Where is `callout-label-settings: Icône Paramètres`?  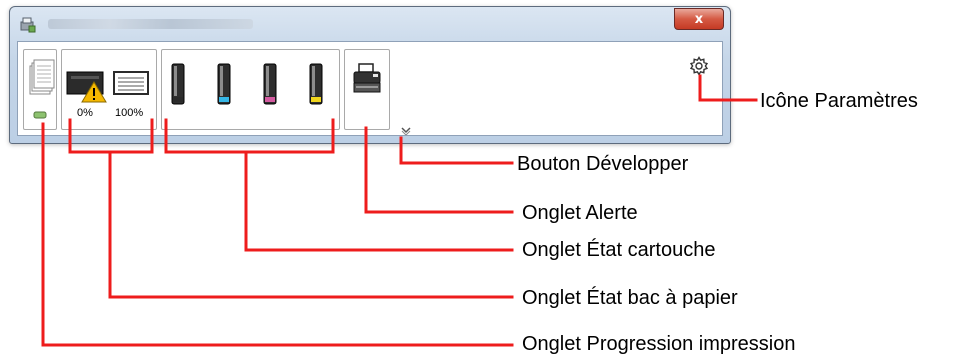
callout-label-settings: Icône Paramètres is located at coordinates (839, 101).